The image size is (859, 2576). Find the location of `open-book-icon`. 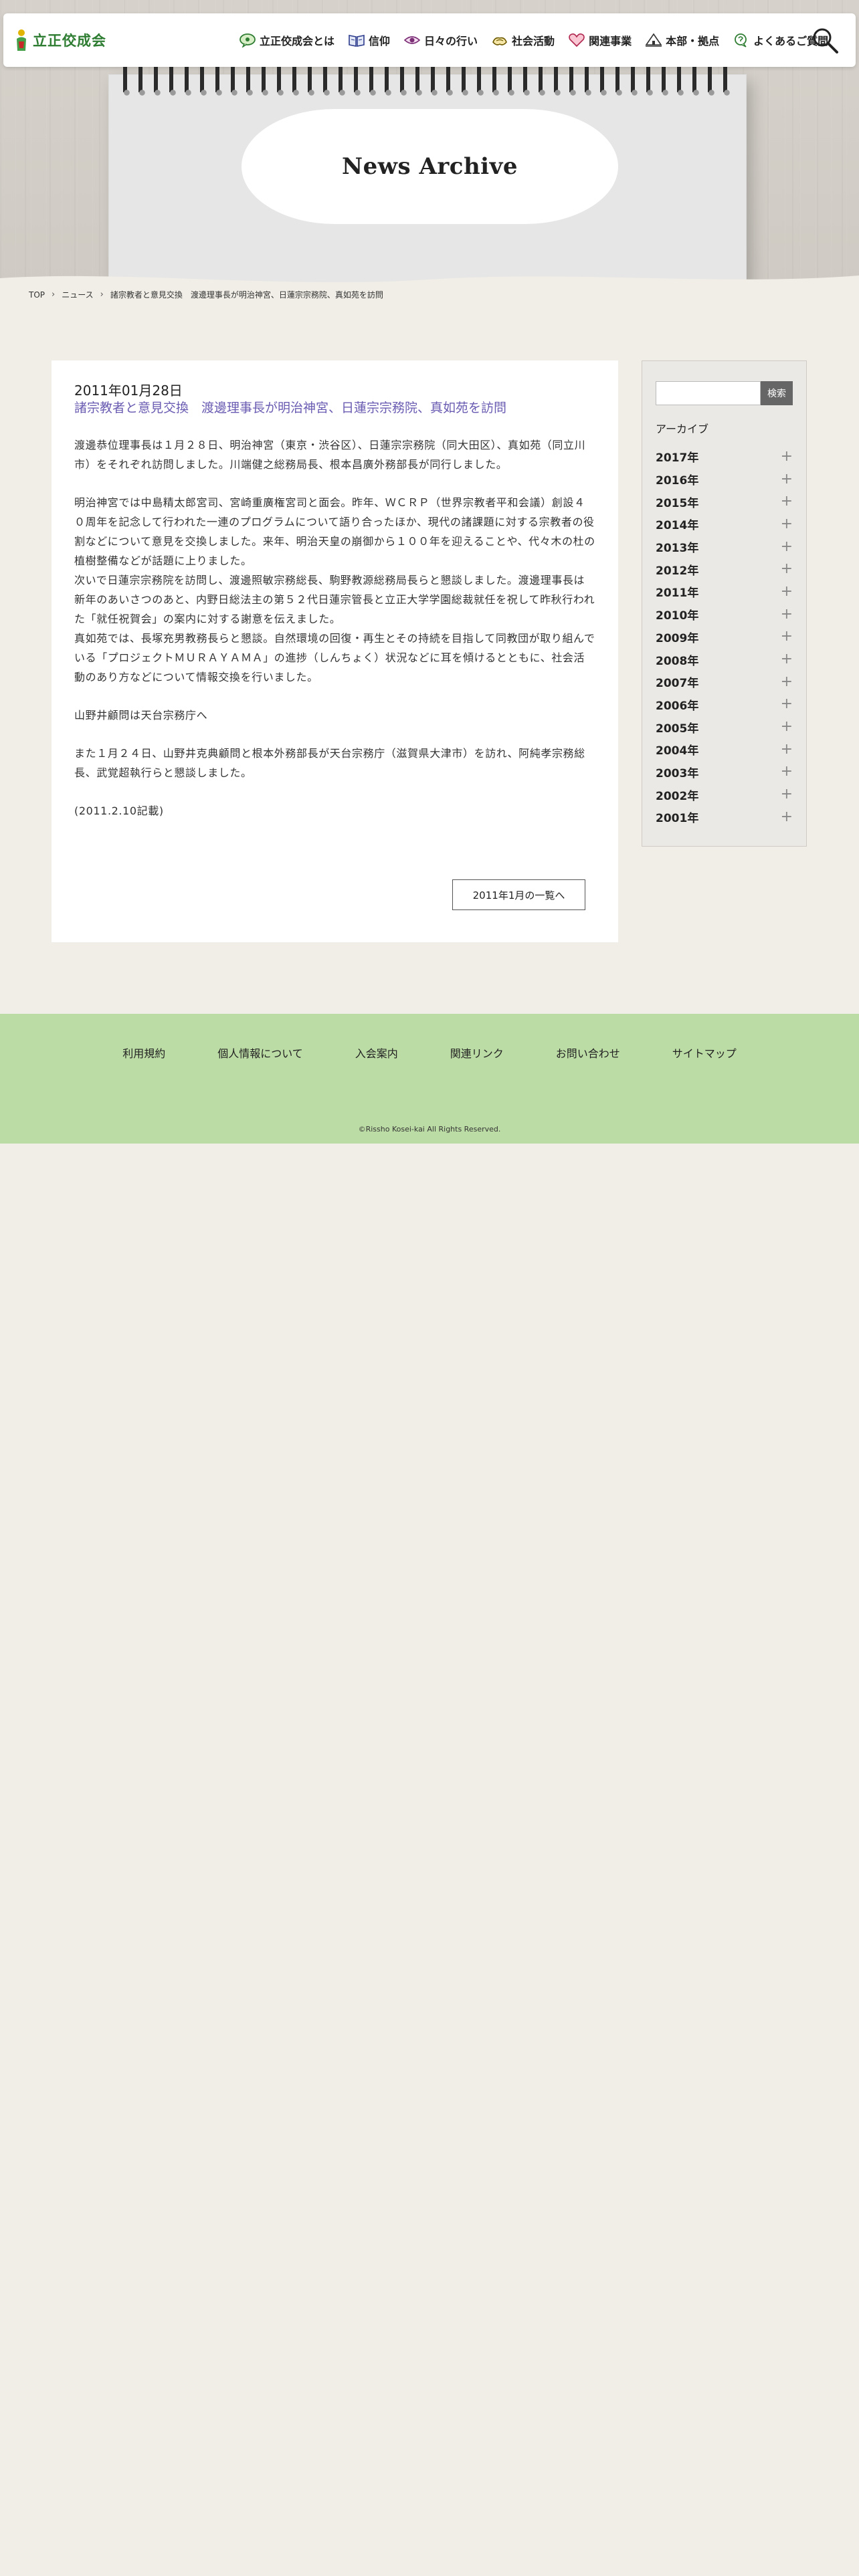

open-book-icon is located at coordinates (357, 41).